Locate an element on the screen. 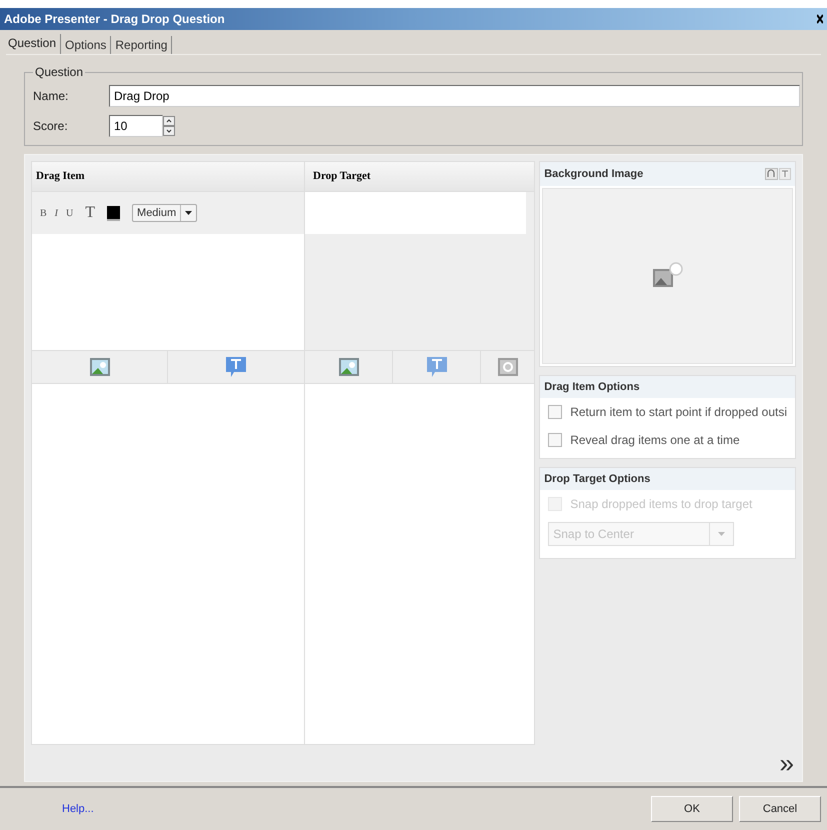 This screenshot has width=827, height=830. option-label: Return item to start point if dropped outsi is located at coordinates (678, 412).